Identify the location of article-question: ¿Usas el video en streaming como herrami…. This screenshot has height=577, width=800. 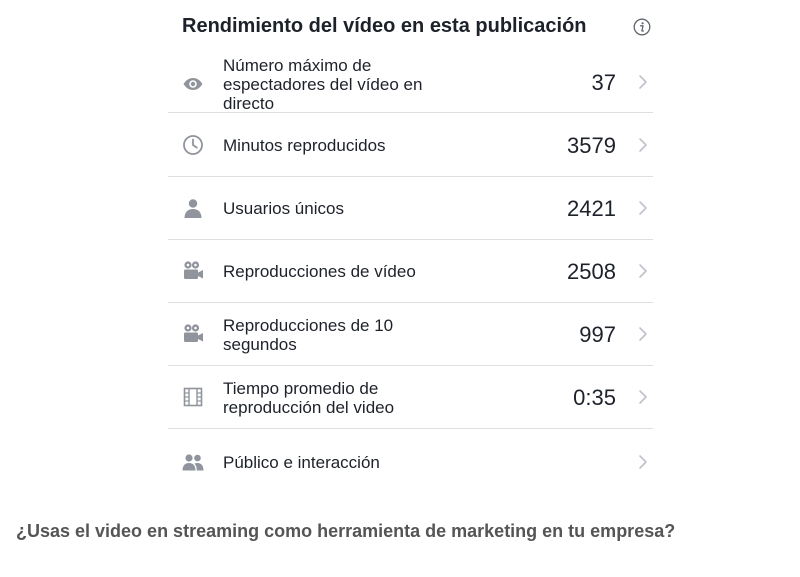
(346, 531).